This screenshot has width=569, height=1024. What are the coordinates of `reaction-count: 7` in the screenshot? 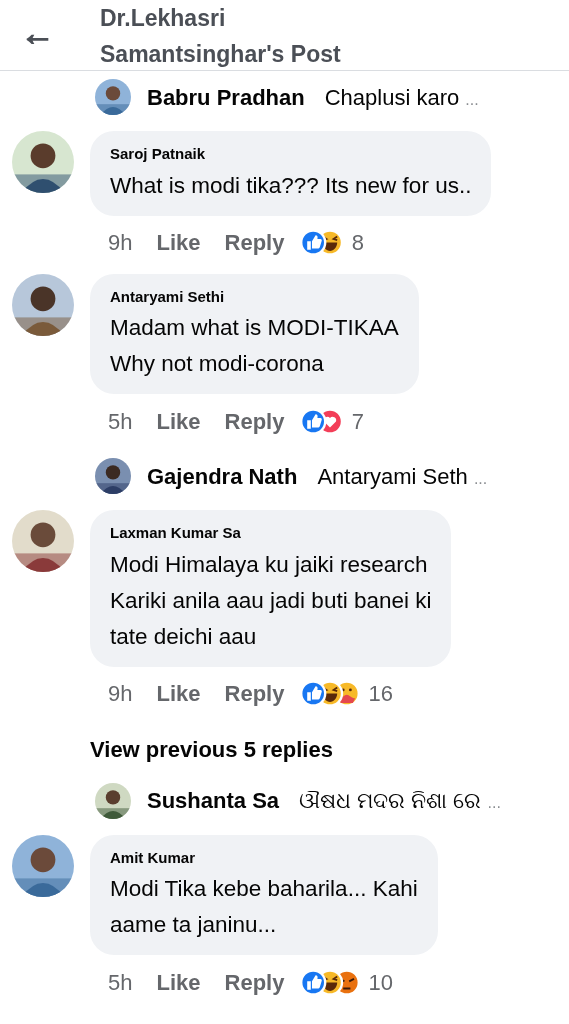 It's located at (357, 421).